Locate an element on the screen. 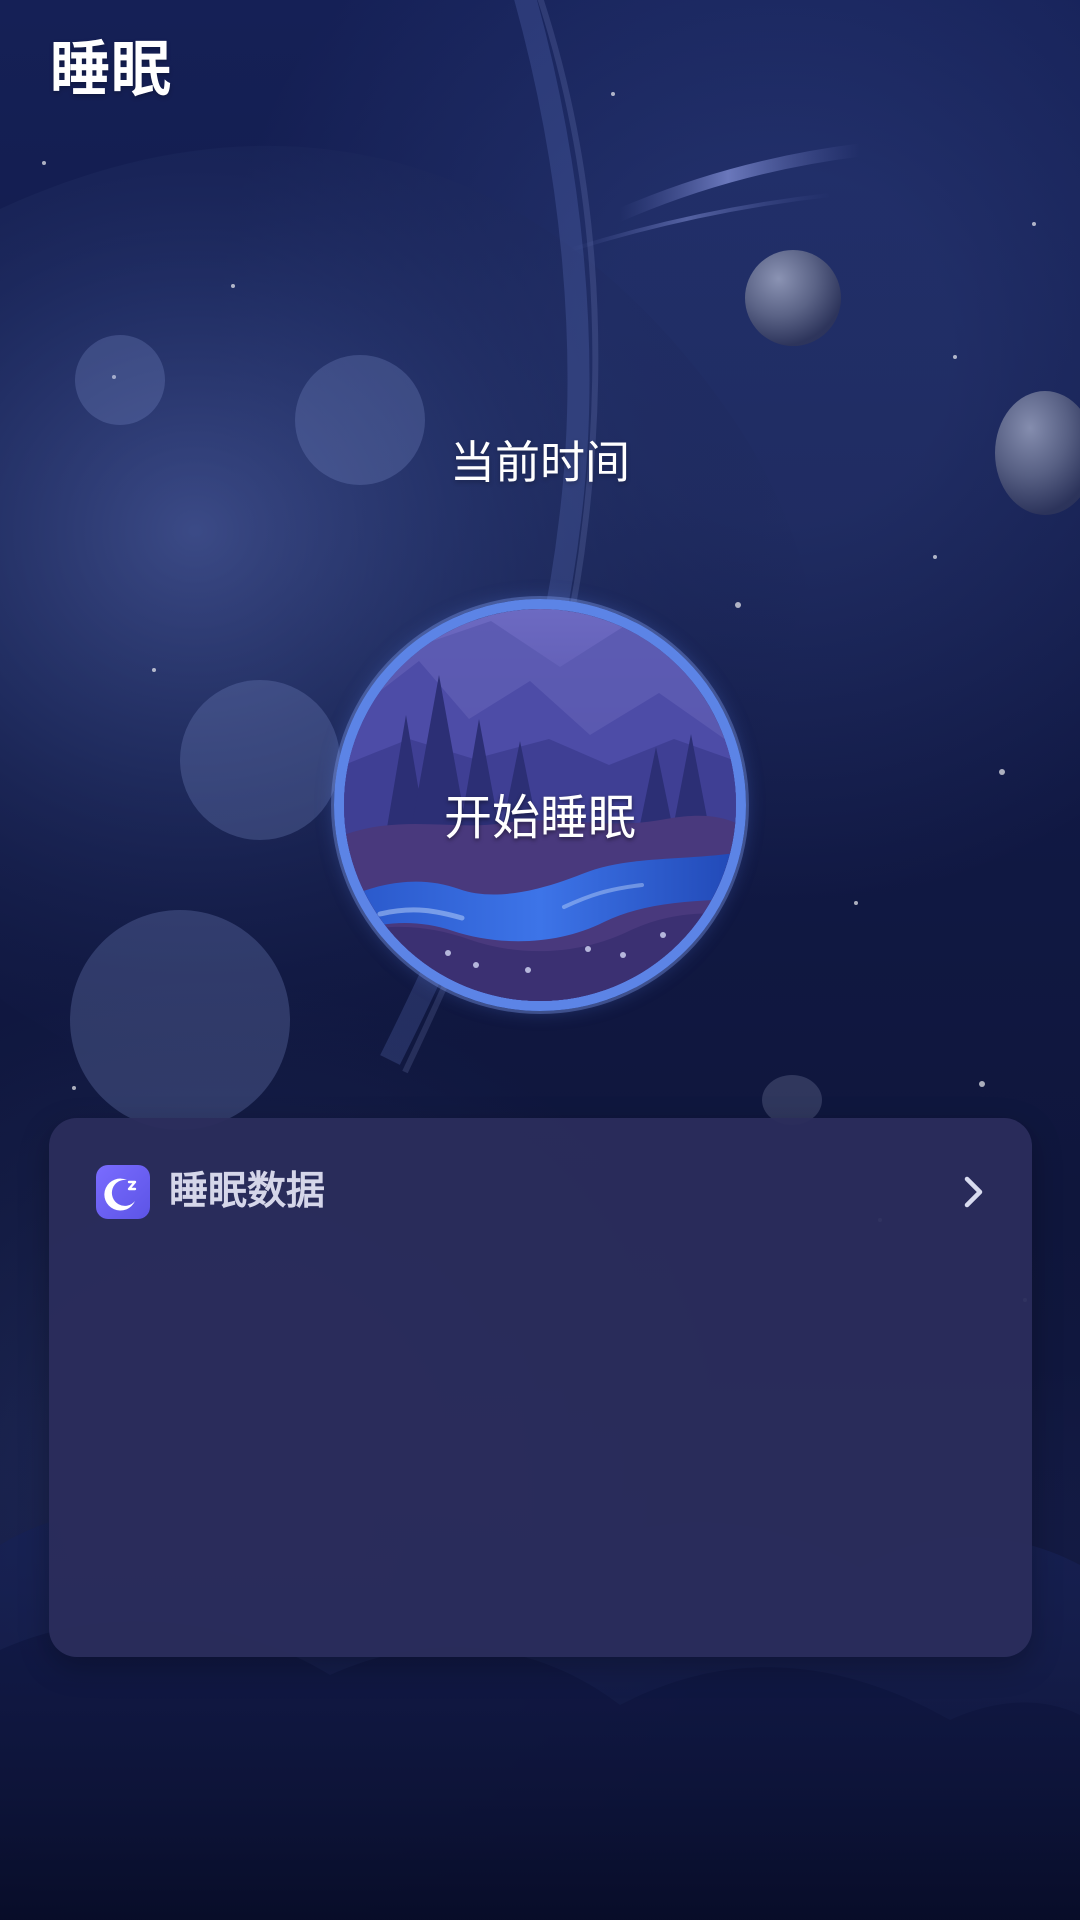  moon-sleep-icon is located at coordinates (123, 1192).